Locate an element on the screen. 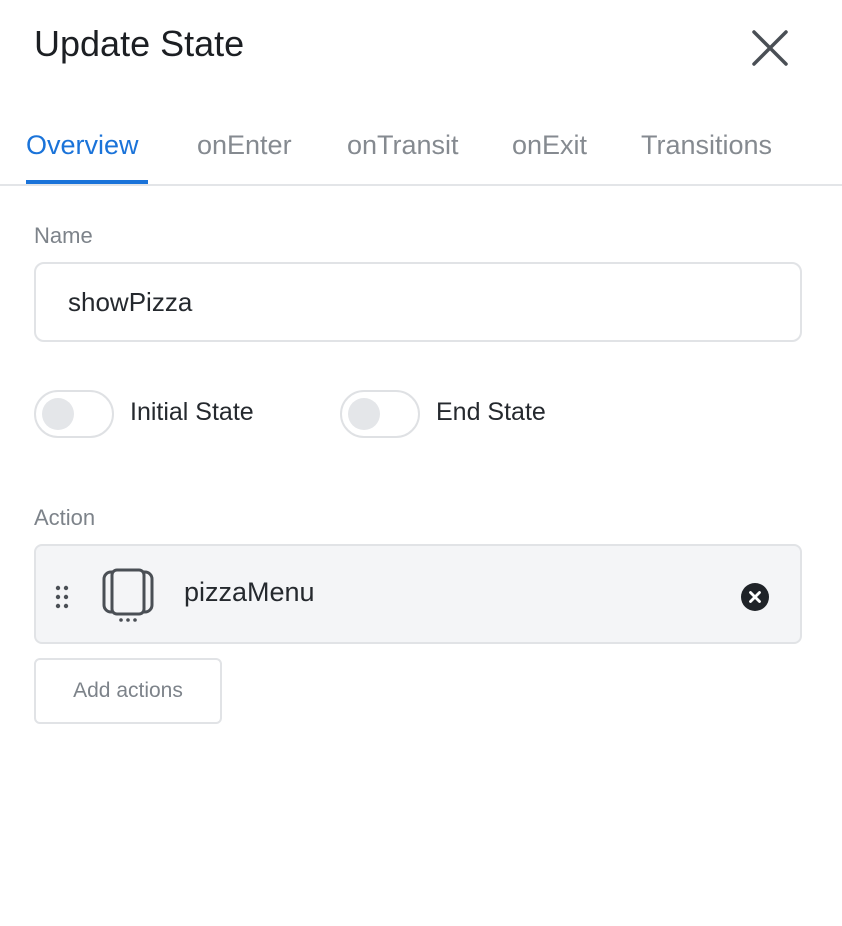  name-input is located at coordinates (418, 302).